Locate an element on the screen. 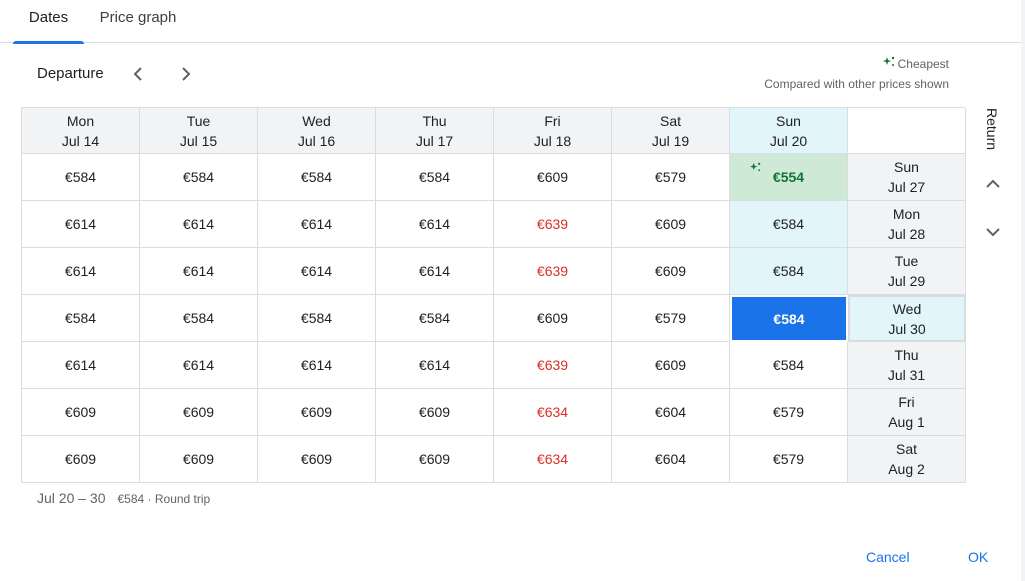 The height and width of the screenshot is (581, 1025). chevron-up-icon is located at coordinates (993, 184).